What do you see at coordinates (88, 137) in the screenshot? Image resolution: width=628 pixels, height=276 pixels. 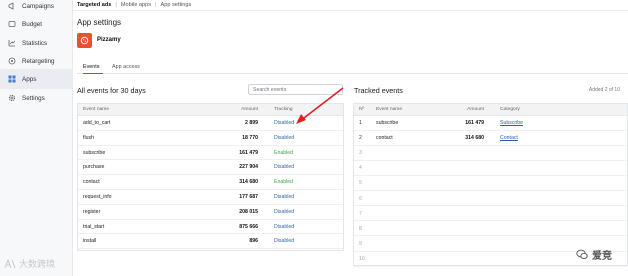 I see `event-name: flush` at bounding box center [88, 137].